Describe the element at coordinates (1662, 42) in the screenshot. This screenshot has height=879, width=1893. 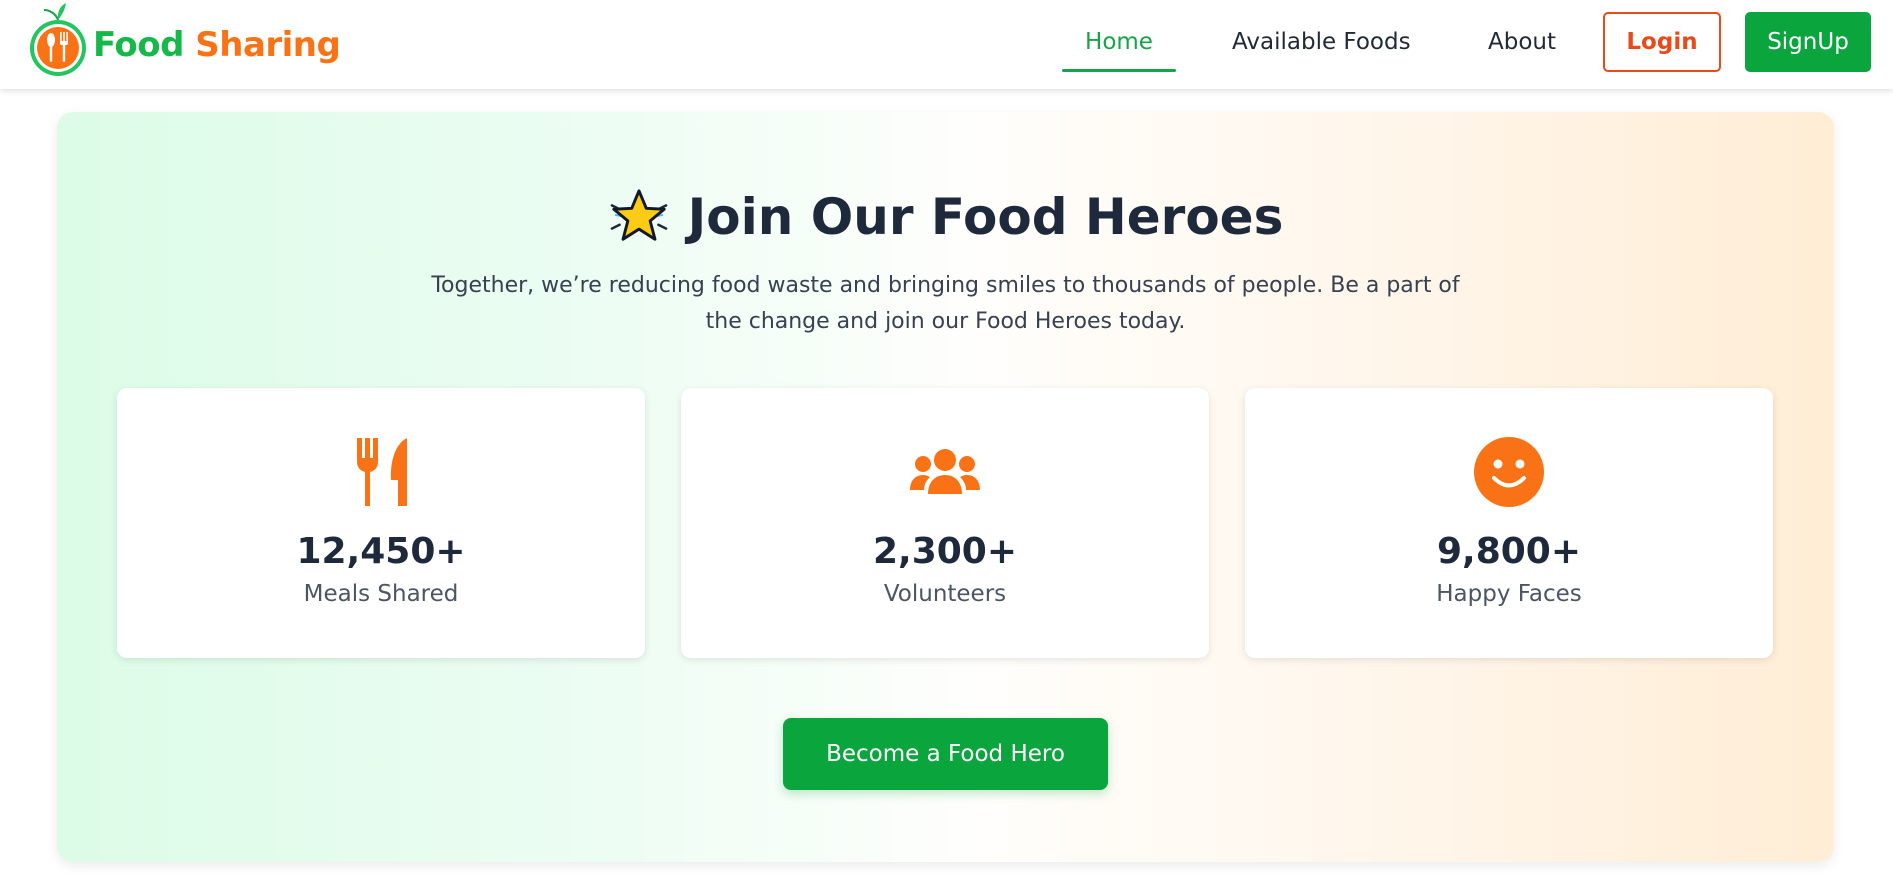
I see `login-button: Login` at that location.